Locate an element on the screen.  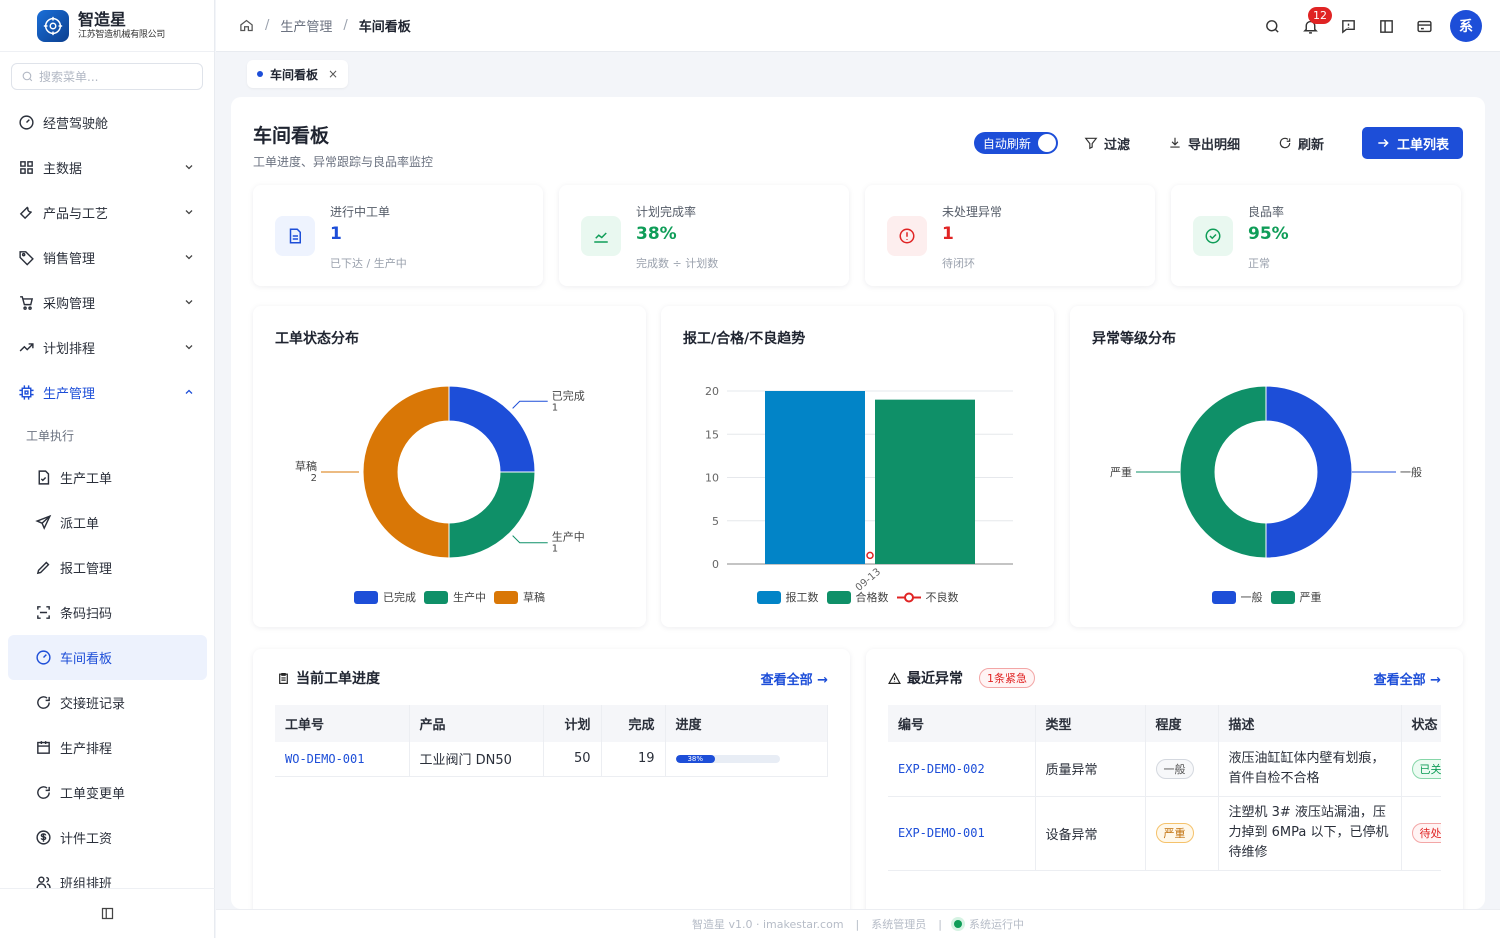
menu-item-dashboard: 经营驾驶舱 is located at coordinates (107, 122).